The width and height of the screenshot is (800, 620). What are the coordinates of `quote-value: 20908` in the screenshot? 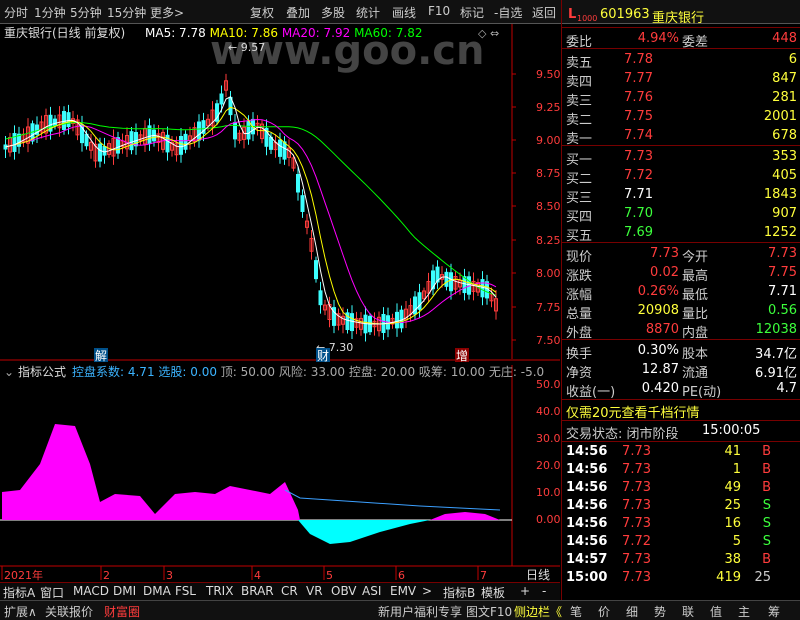 It's located at (658, 310).